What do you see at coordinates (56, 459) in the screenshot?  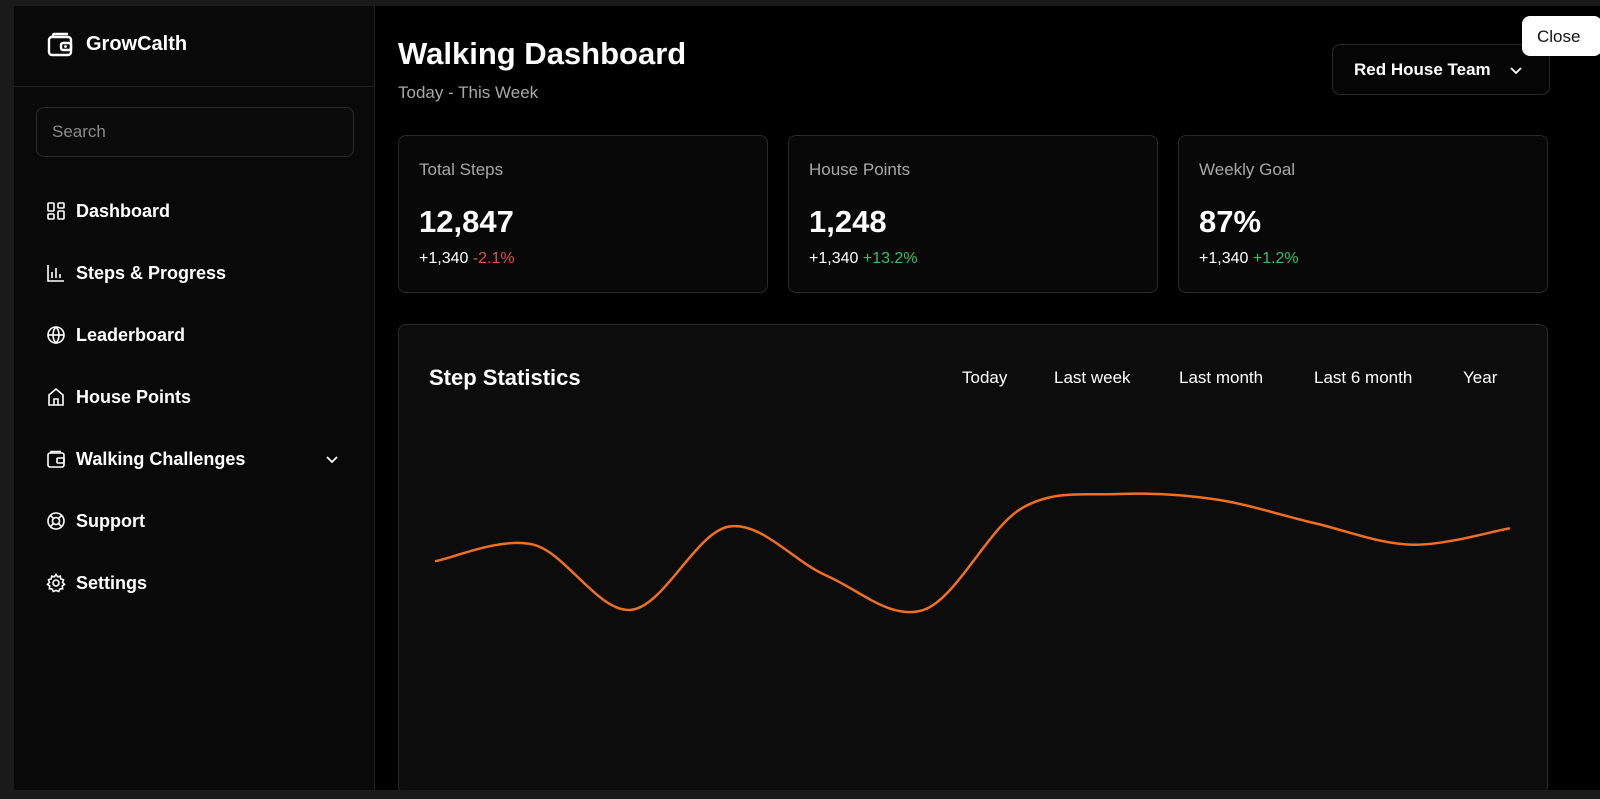 I see `wallet-icon` at bounding box center [56, 459].